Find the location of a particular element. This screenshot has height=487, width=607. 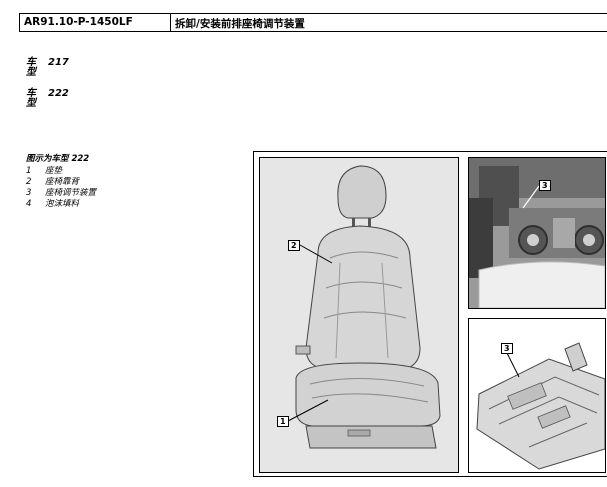

adjuster-assembly-panel: 3 is located at coordinates (537, 395).